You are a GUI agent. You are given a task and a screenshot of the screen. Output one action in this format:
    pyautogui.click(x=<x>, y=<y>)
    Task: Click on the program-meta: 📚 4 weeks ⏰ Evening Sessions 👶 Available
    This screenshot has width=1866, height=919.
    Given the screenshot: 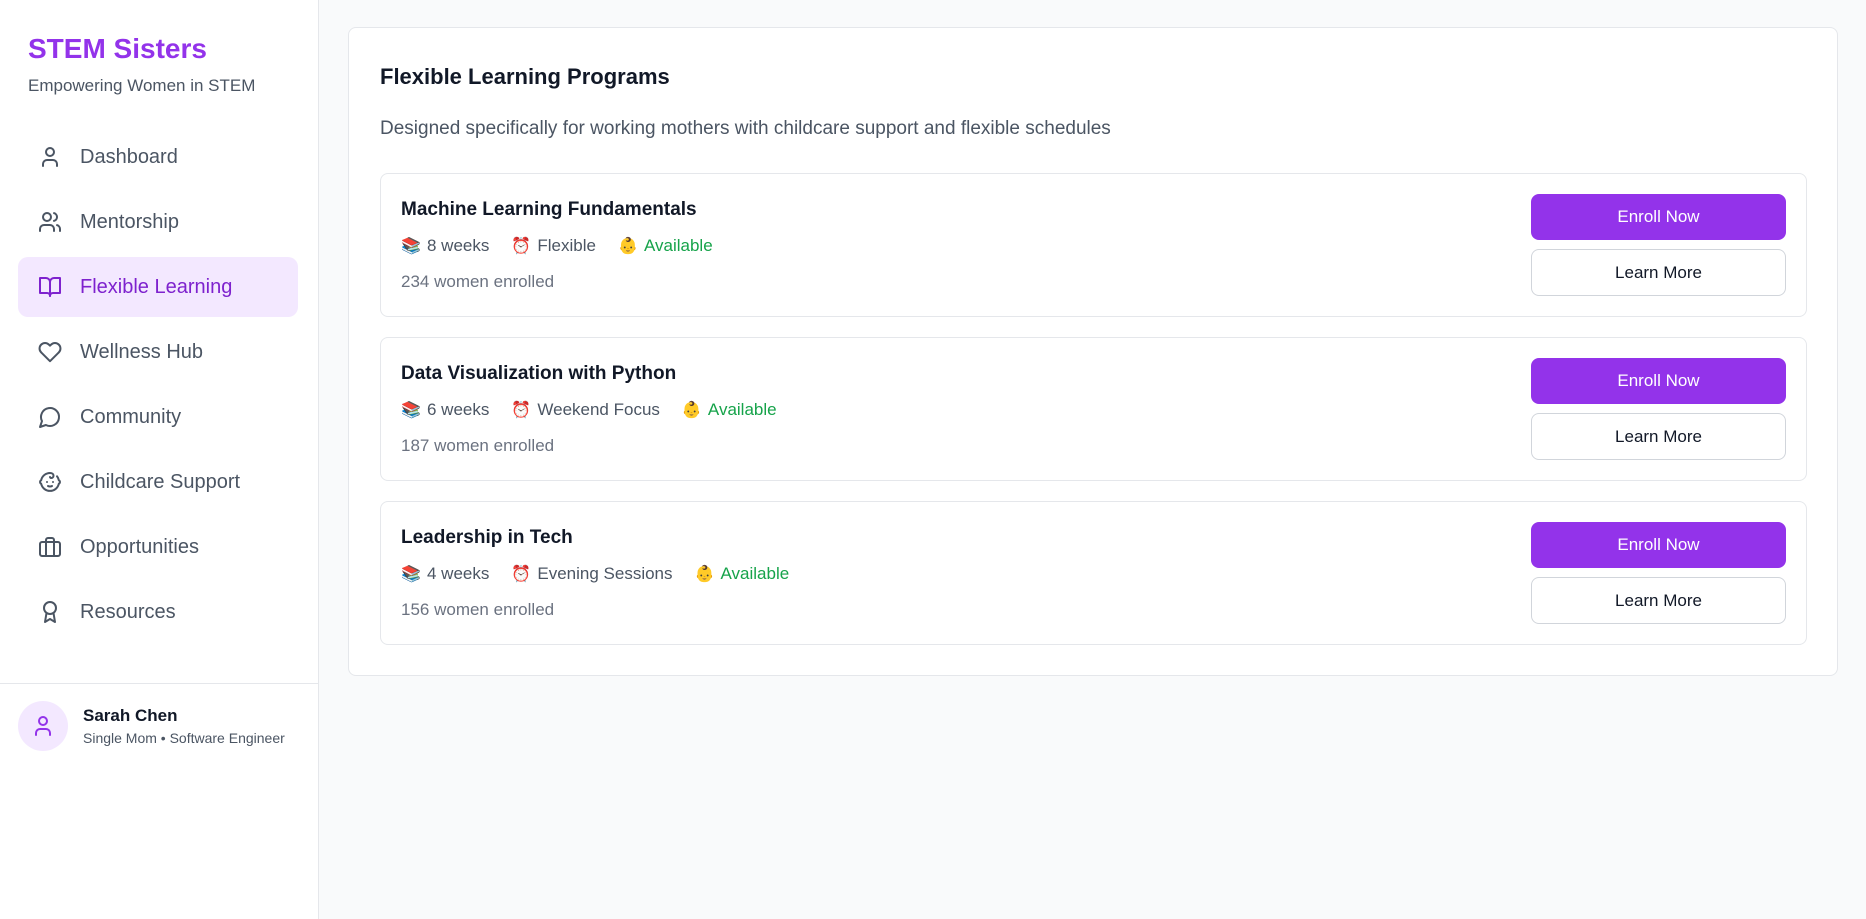 What is the action you would take?
    pyautogui.click(x=606, y=574)
    